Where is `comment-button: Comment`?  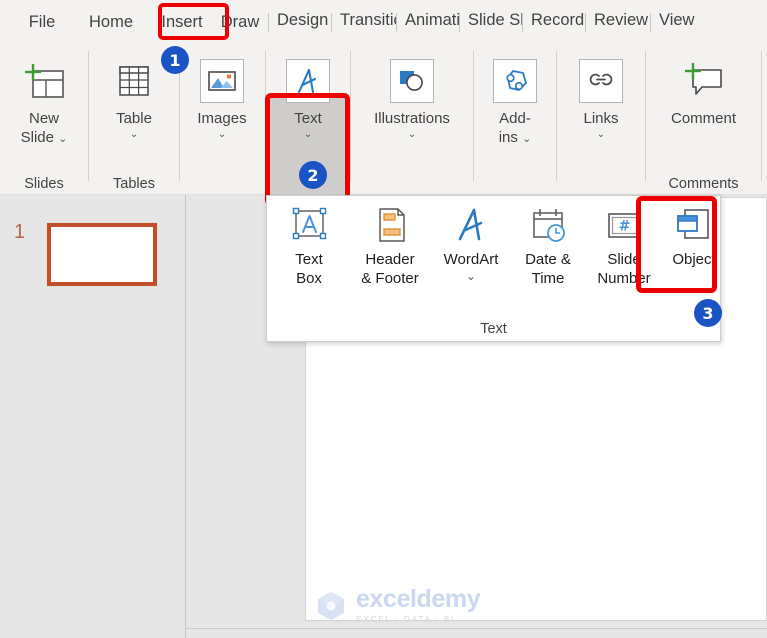 comment-button: Comment is located at coordinates (703, 90).